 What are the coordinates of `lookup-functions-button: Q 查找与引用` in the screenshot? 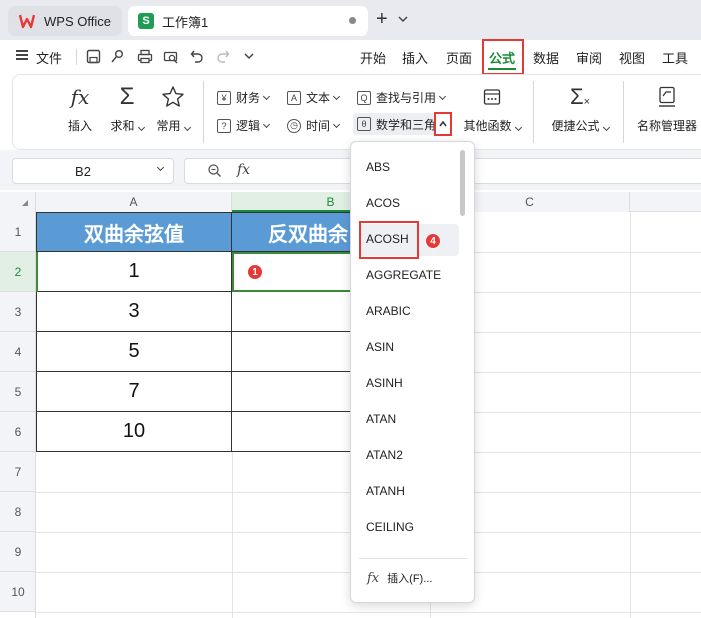 It's located at (402, 97).